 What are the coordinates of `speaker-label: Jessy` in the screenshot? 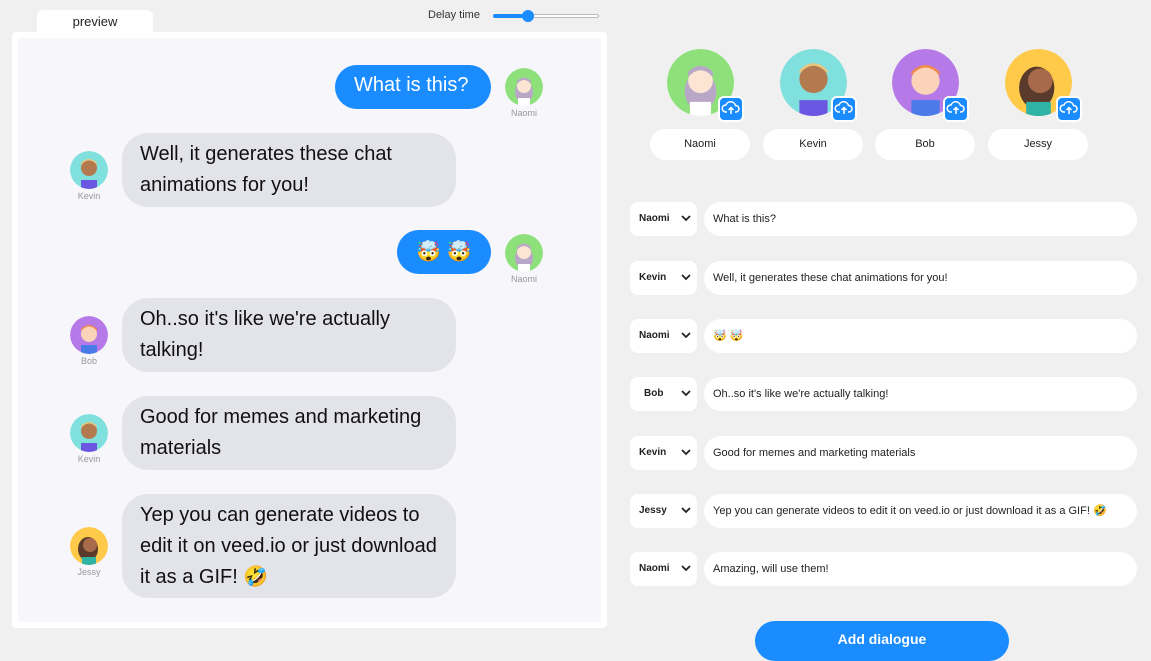 It's located at (653, 510).